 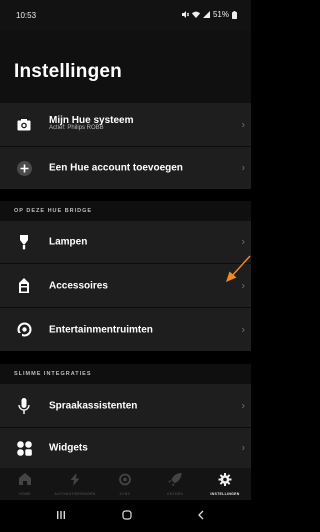 I want to click on signal-icon, so click(x=206, y=14).